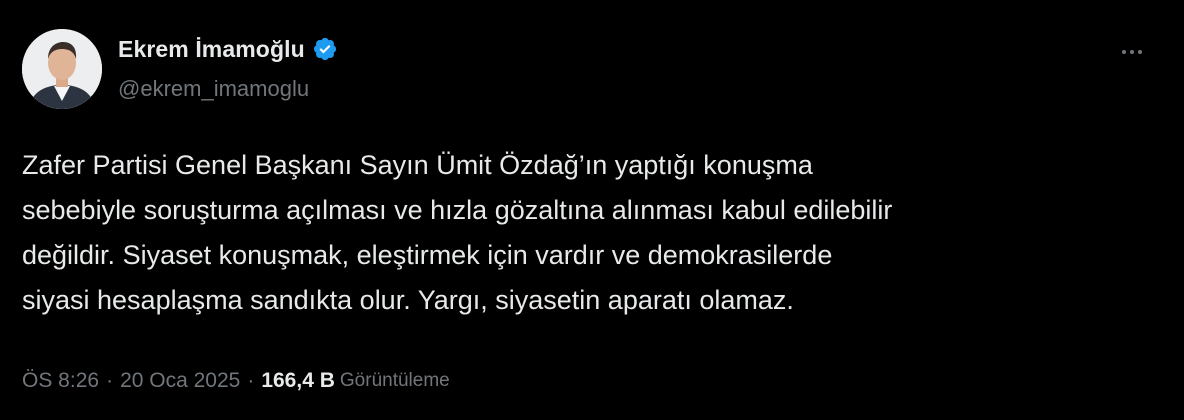 The image size is (1184, 420). Describe the element at coordinates (211, 49) in the screenshot. I see `author-display-name: Ekrem İmamoğlu` at that location.